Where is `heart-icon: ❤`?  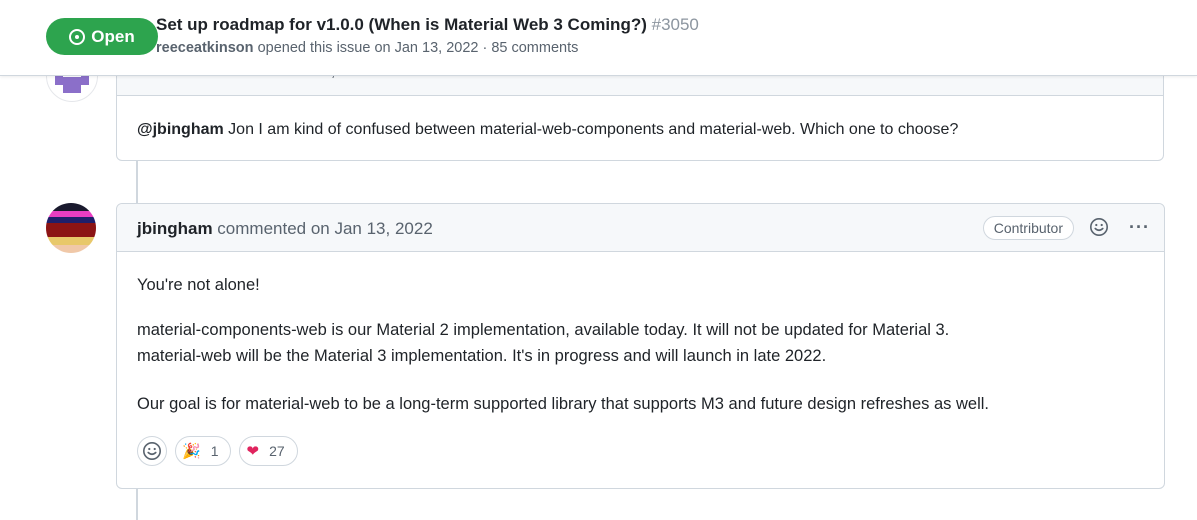 heart-icon: ❤ is located at coordinates (253, 451).